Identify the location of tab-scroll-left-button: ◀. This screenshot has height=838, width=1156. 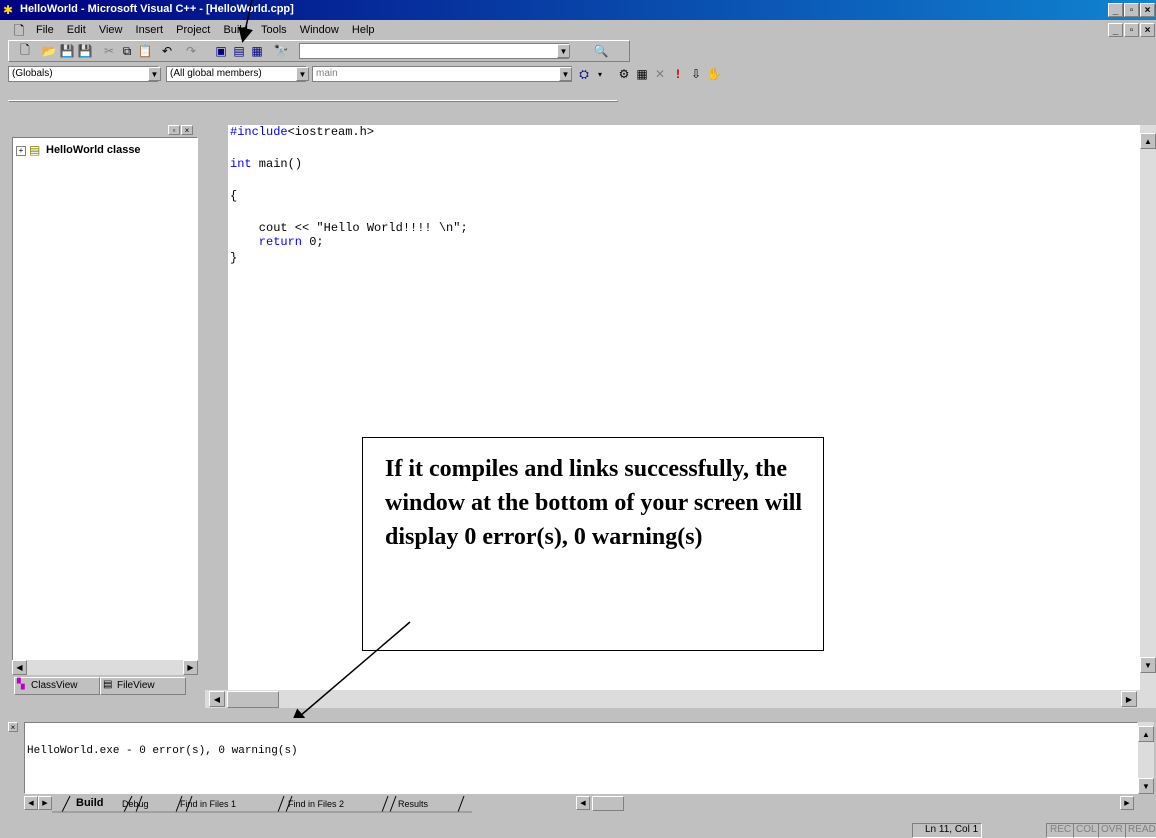
(31, 803).